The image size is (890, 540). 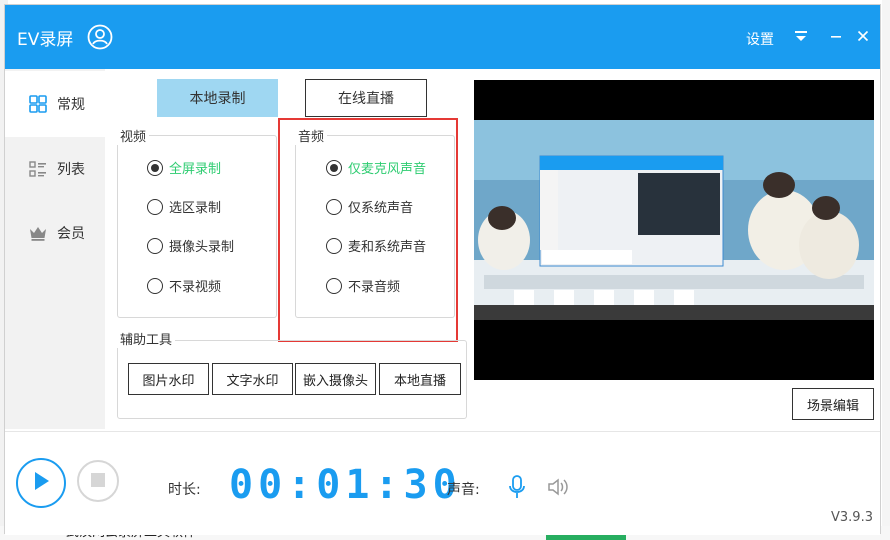 What do you see at coordinates (202, 247) in the screenshot?
I see `radio-label: 摄像头录制` at bounding box center [202, 247].